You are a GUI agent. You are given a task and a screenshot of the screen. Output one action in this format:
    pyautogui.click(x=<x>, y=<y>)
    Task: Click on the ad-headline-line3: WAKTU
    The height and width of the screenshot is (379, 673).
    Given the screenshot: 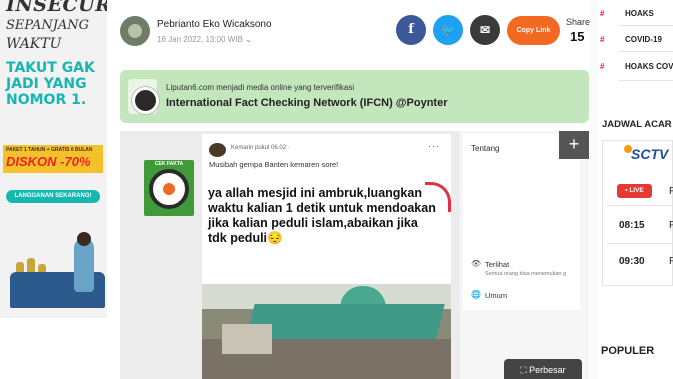 What is the action you would take?
    pyautogui.click(x=34, y=44)
    